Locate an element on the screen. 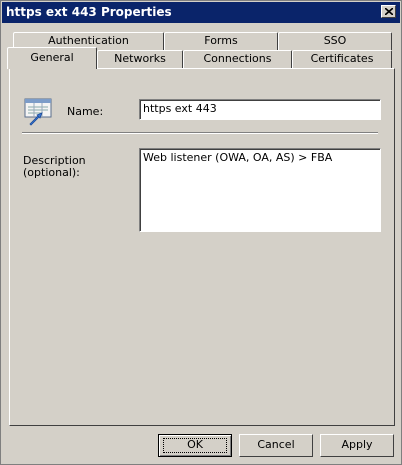 This screenshot has height=465, width=402. tab-sso-label: SSO is located at coordinates (335, 40).